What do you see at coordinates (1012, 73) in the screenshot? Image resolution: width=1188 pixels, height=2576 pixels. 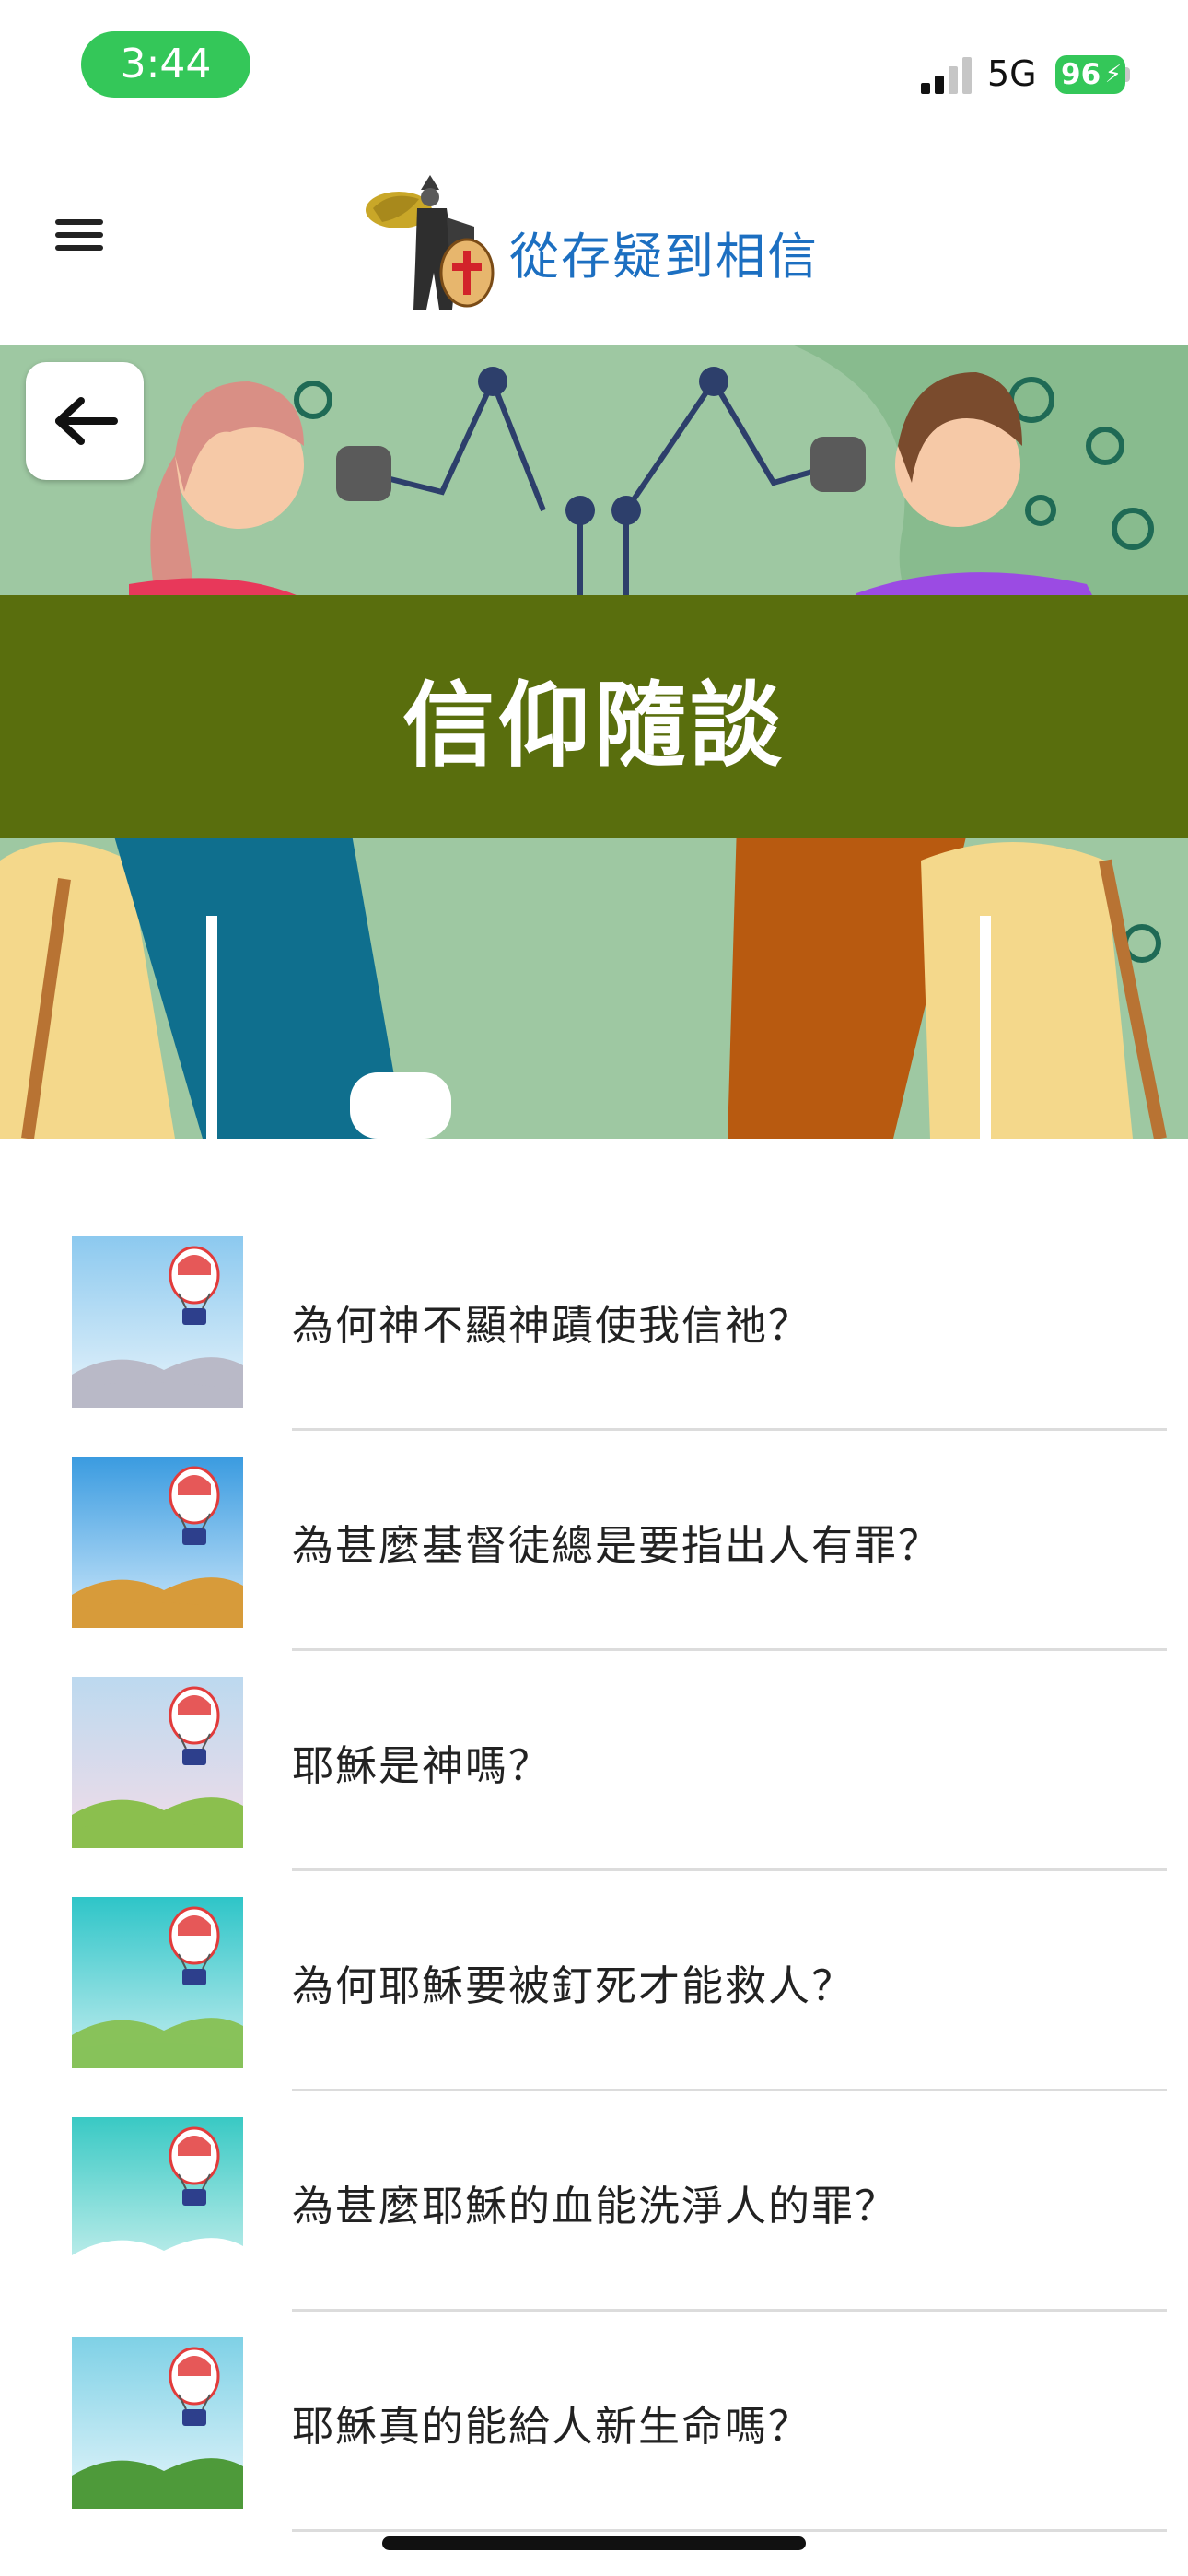 I see `network-type: 5G` at bounding box center [1012, 73].